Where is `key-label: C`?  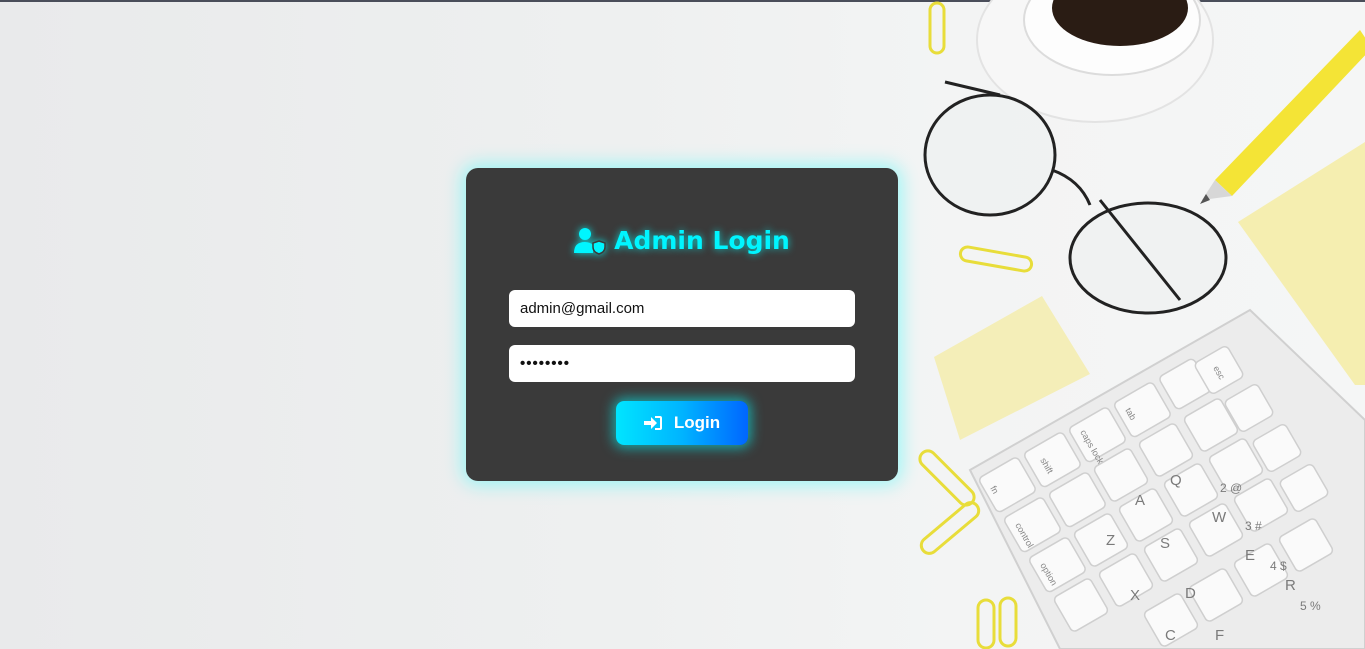 key-label: C is located at coordinates (1170, 635).